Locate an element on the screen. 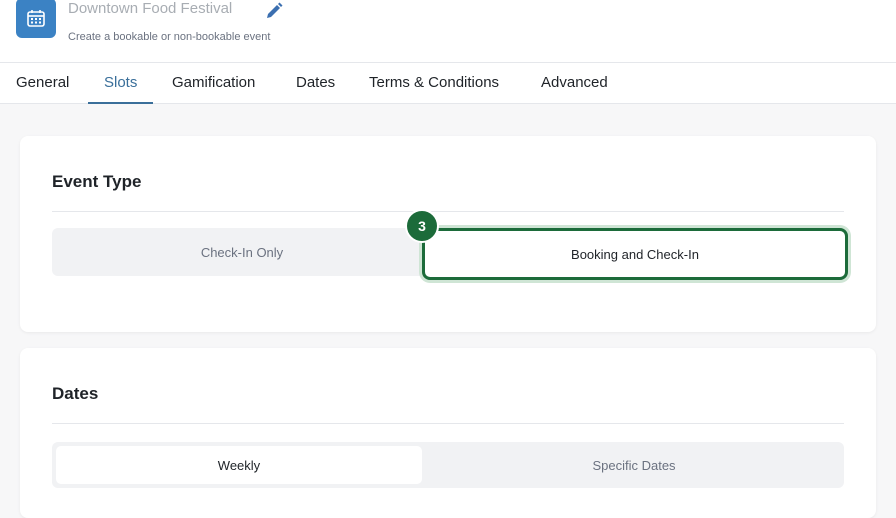 The image size is (896, 518). tab-slots: Slots is located at coordinates (120, 83).